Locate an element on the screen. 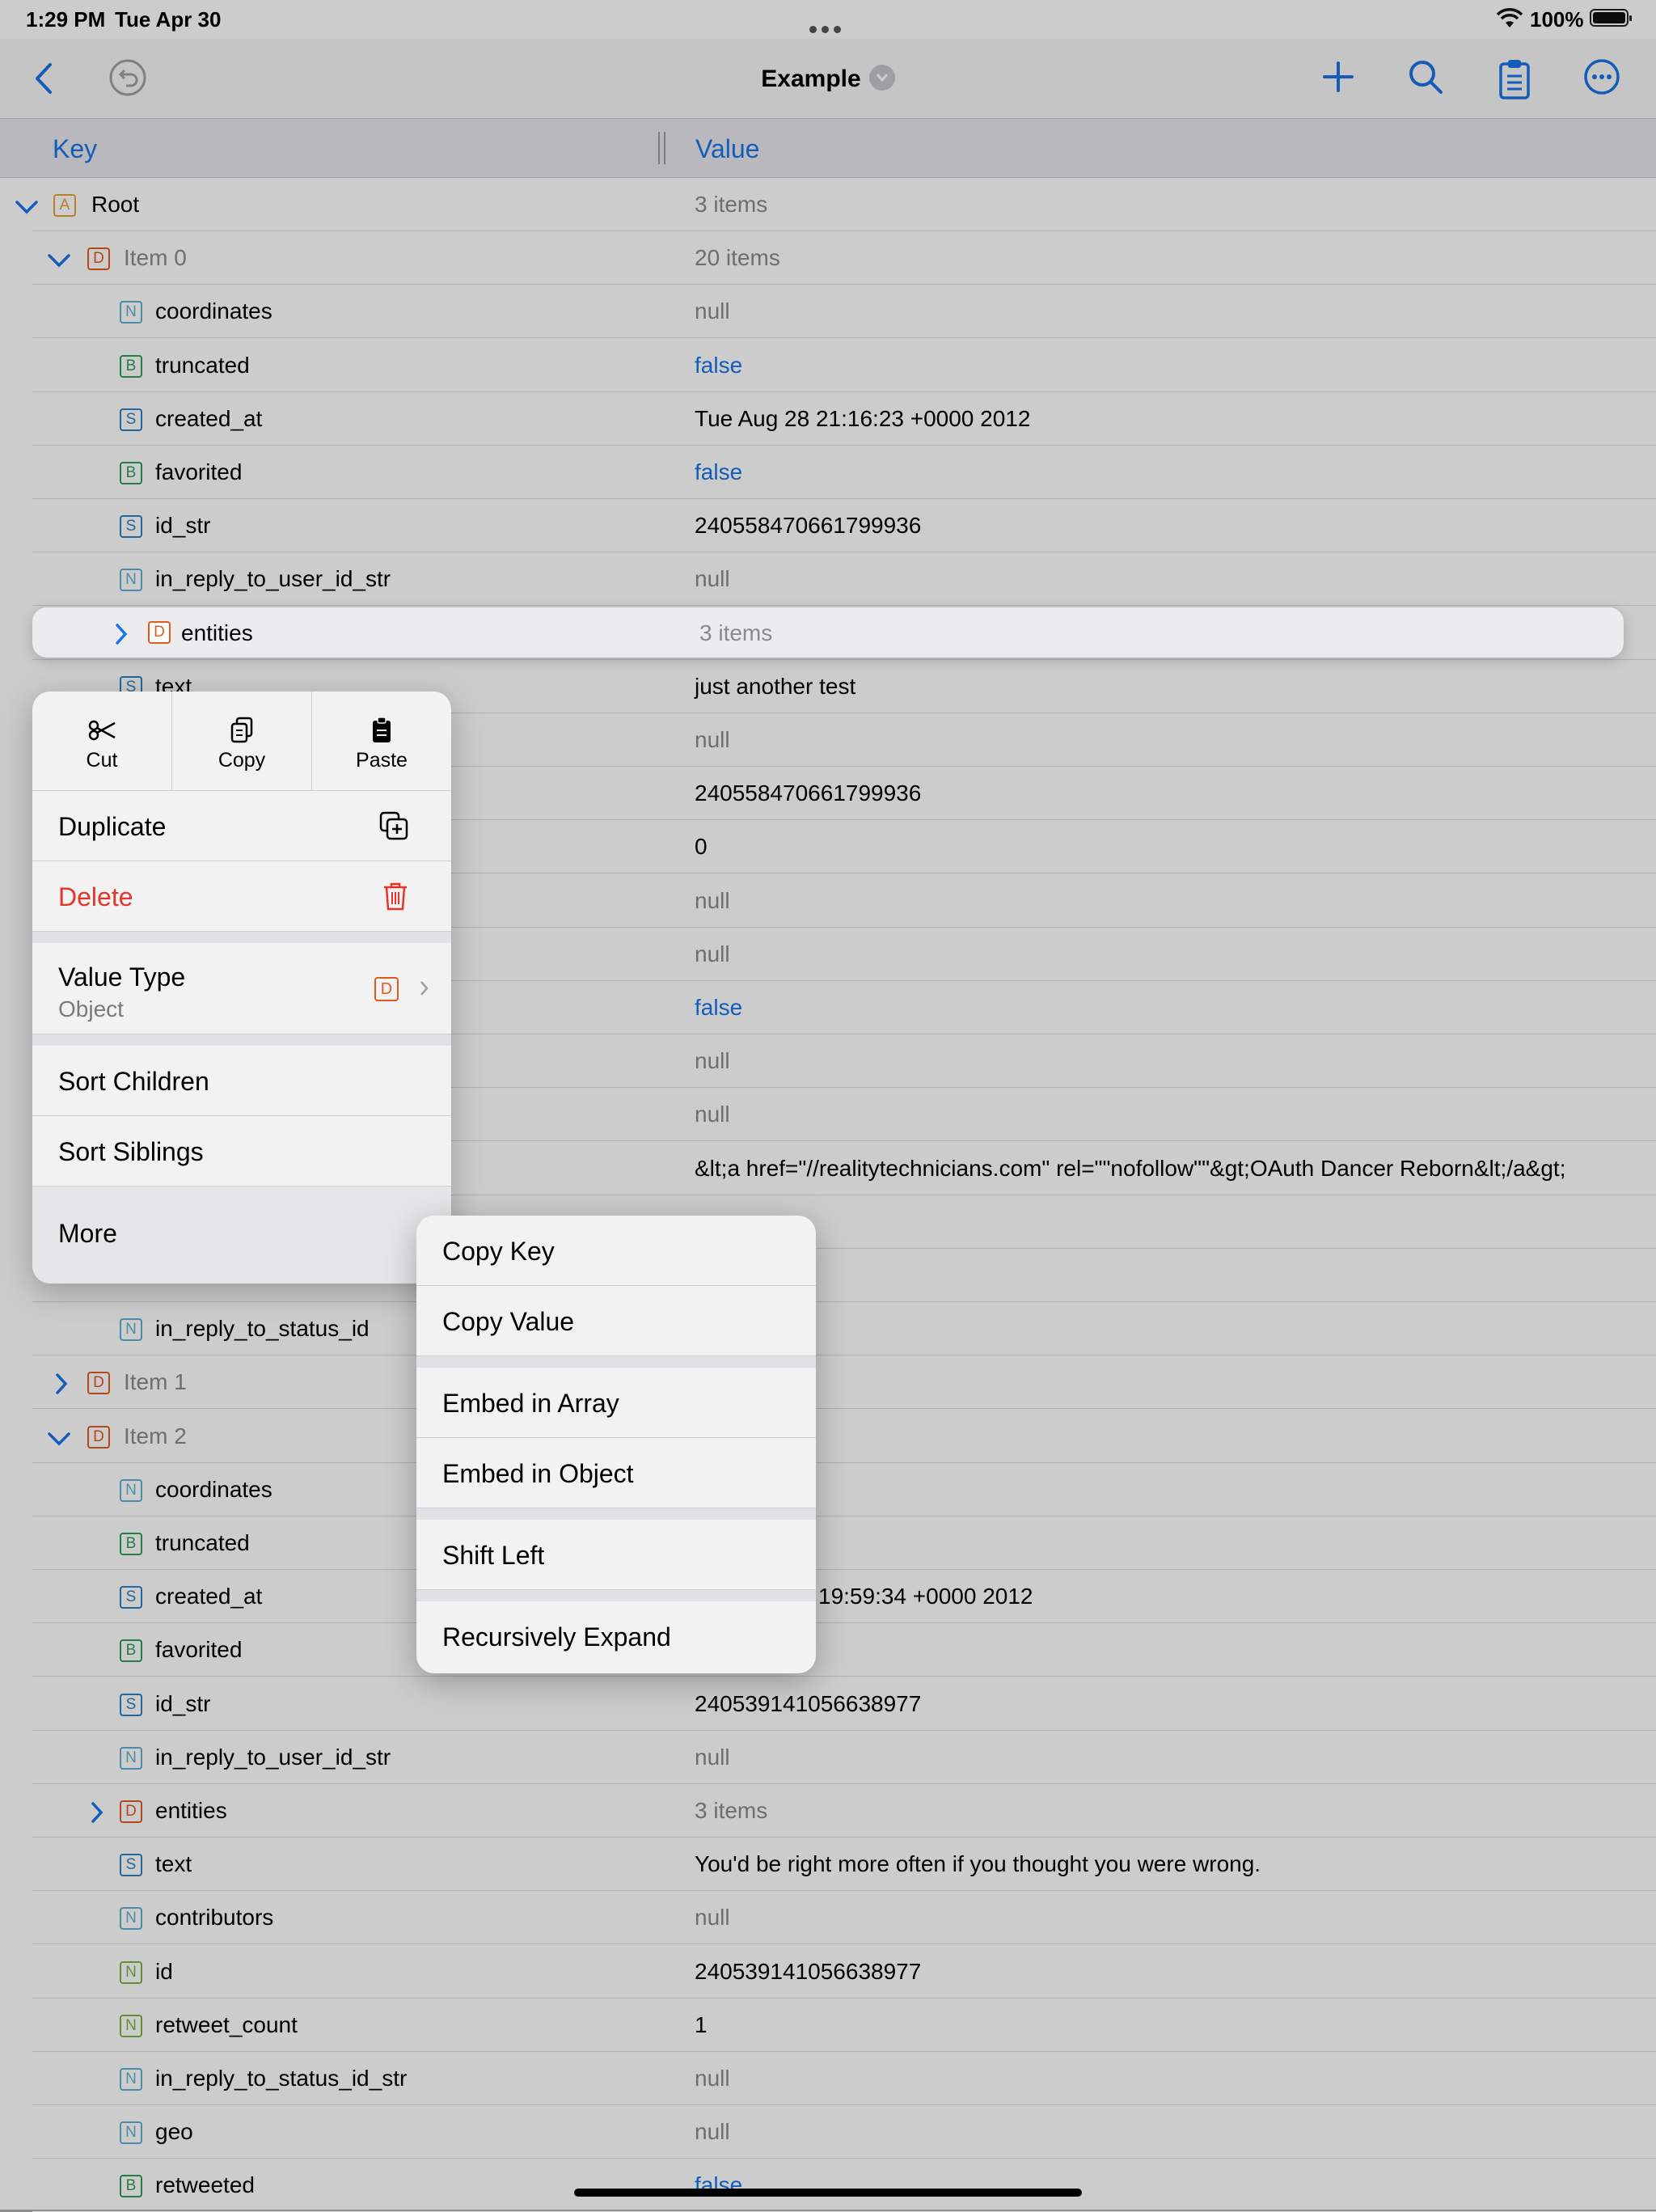 The height and width of the screenshot is (2212, 1656). copy-icon is located at coordinates (241, 731).